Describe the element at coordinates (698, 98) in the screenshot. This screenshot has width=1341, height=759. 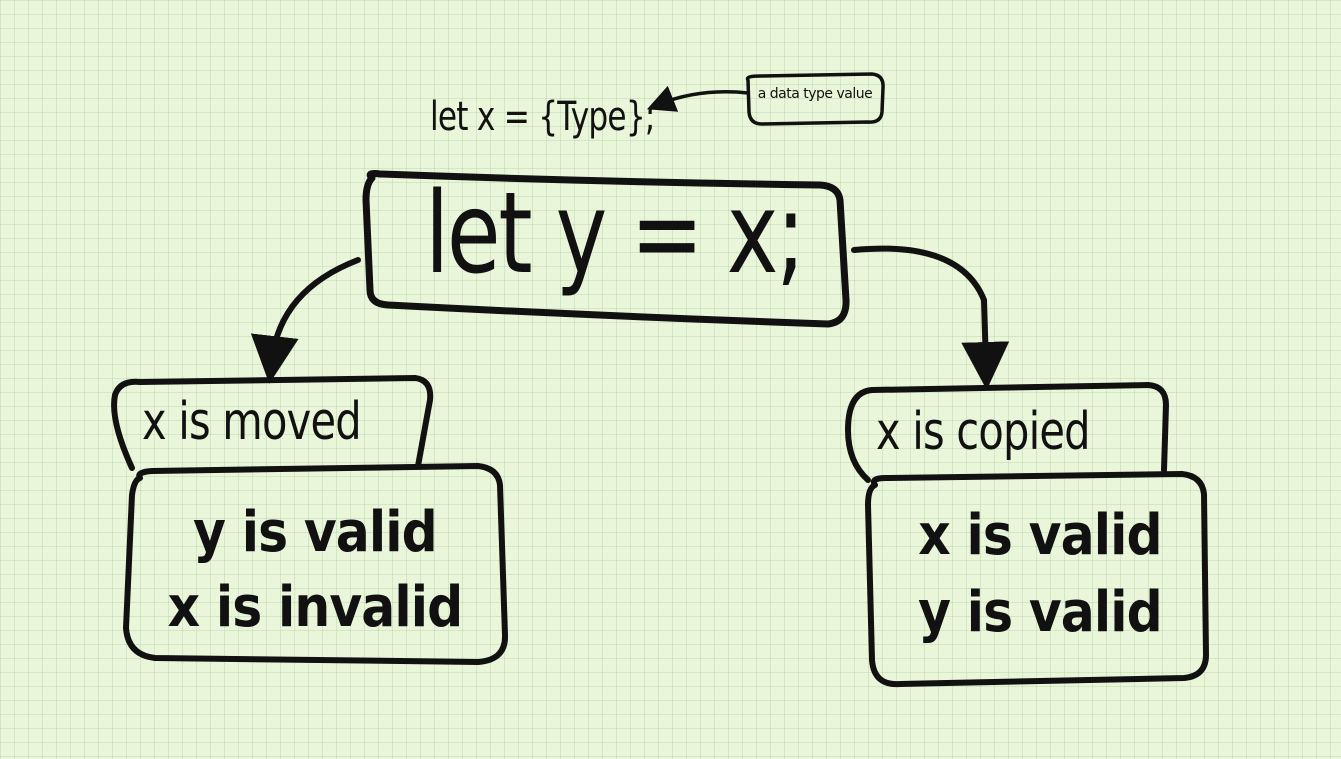
I see `annotation-arrow` at that location.